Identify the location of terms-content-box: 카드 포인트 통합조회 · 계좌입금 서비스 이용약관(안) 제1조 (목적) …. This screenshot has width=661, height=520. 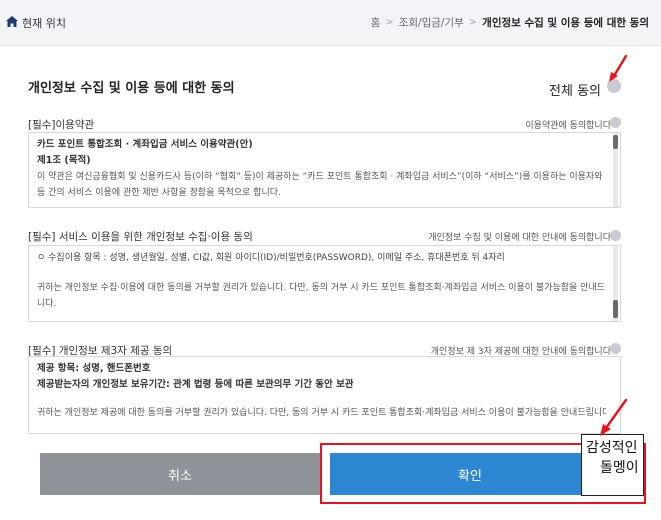
(324, 170).